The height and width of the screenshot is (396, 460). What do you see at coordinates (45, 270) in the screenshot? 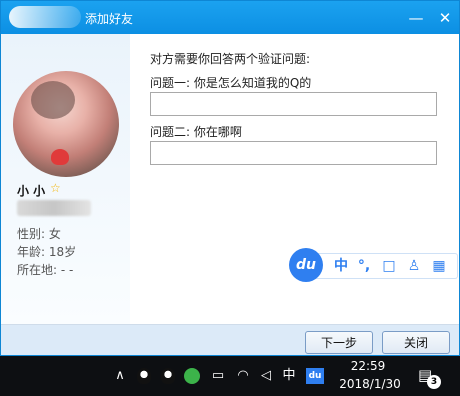
I see `location-info: 所在地: - -` at bounding box center [45, 270].